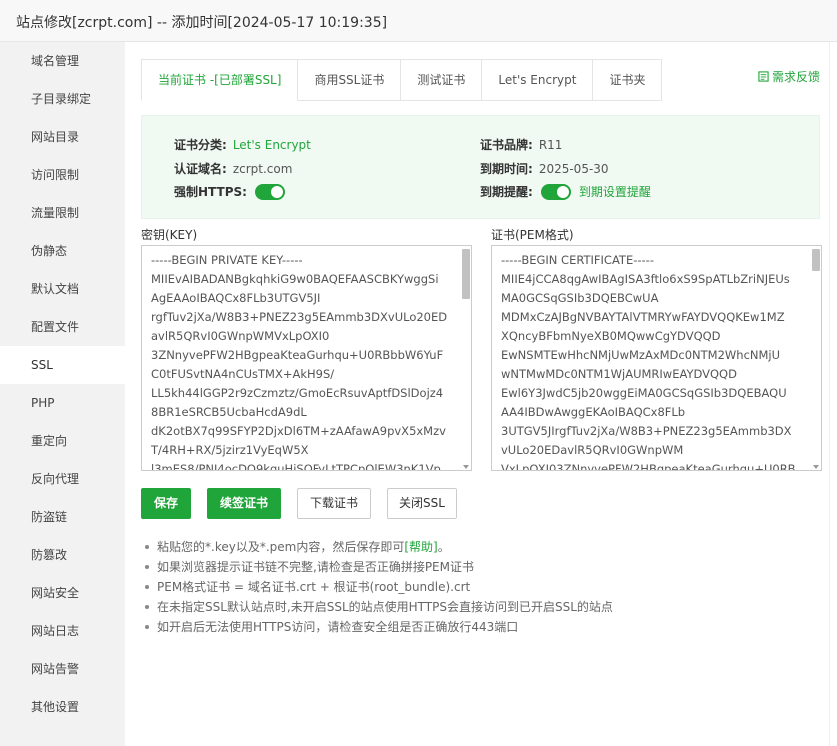 Image resolution: width=837 pixels, height=746 pixels. What do you see at coordinates (62, 99) in the screenshot?
I see `sidebar-item: 子目录绑定` at bounding box center [62, 99].